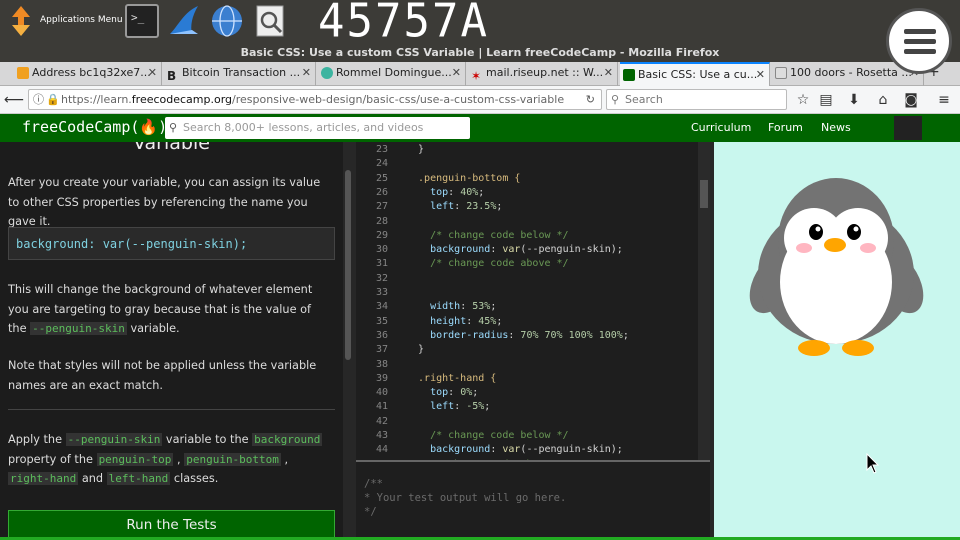 Image resolution: width=960 pixels, height=540 pixels. Describe the element at coordinates (858, 348) in the screenshot. I see `penguin-right-foot` at that location.